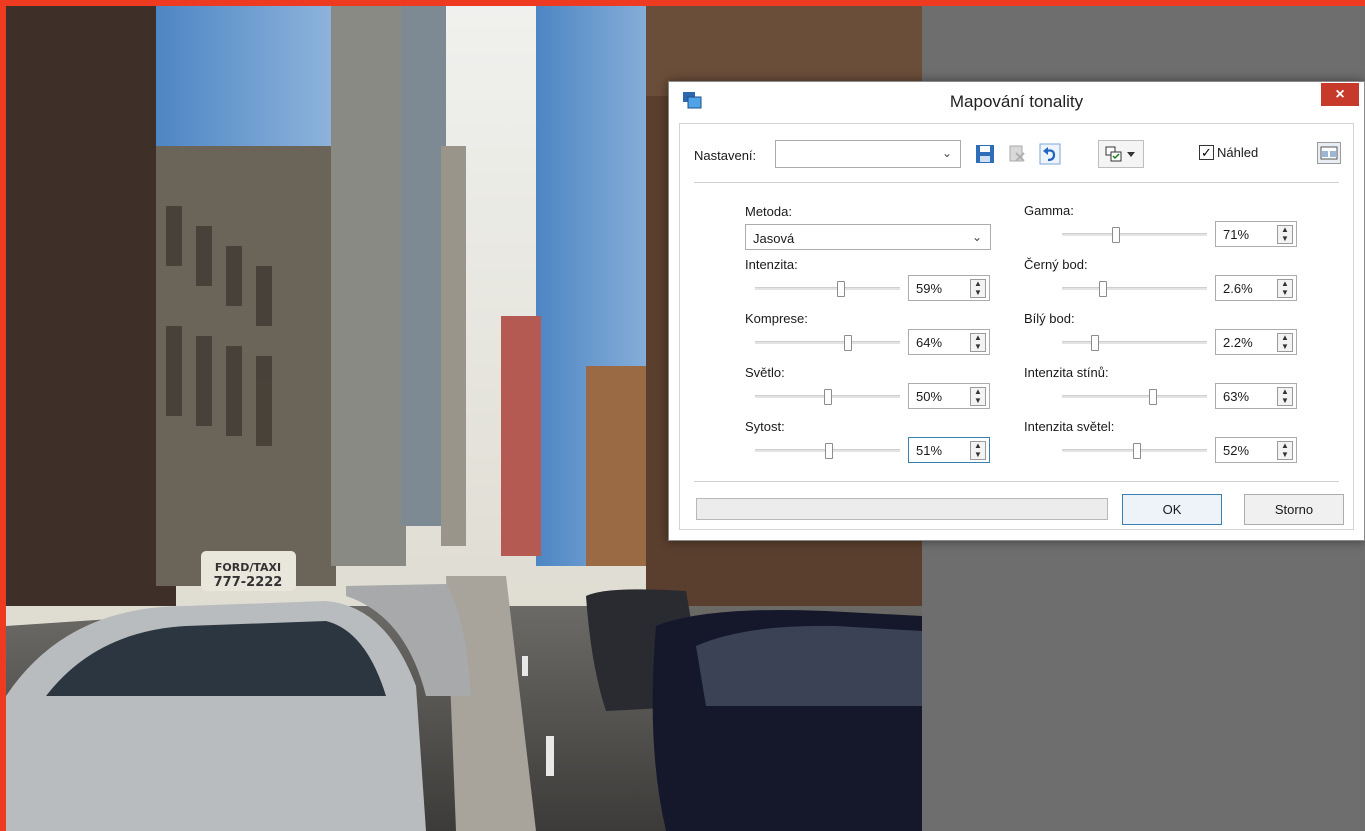 Image resolution: width=1365 pixels, height=831 pixels. Describe the element at coordinates (1049, 318) in the screenshot. I see `param-label: Bílý bod:` at that location.